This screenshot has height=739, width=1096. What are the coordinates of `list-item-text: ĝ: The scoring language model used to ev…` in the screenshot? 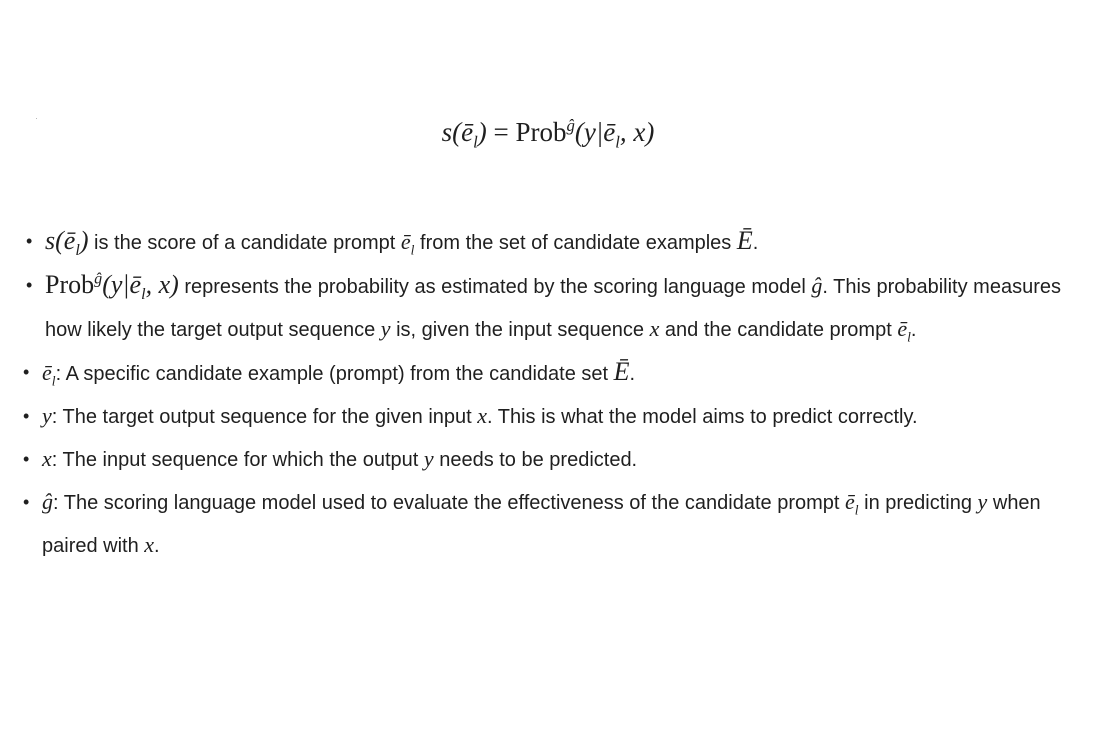 It's located at (548, 524).